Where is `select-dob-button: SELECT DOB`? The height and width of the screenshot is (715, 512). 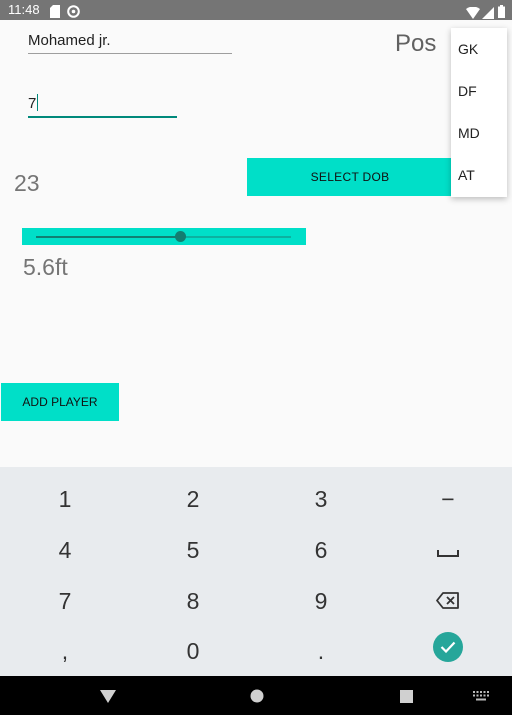 select-dob-button: SELECT DOB is located at coordinates (350, 177).